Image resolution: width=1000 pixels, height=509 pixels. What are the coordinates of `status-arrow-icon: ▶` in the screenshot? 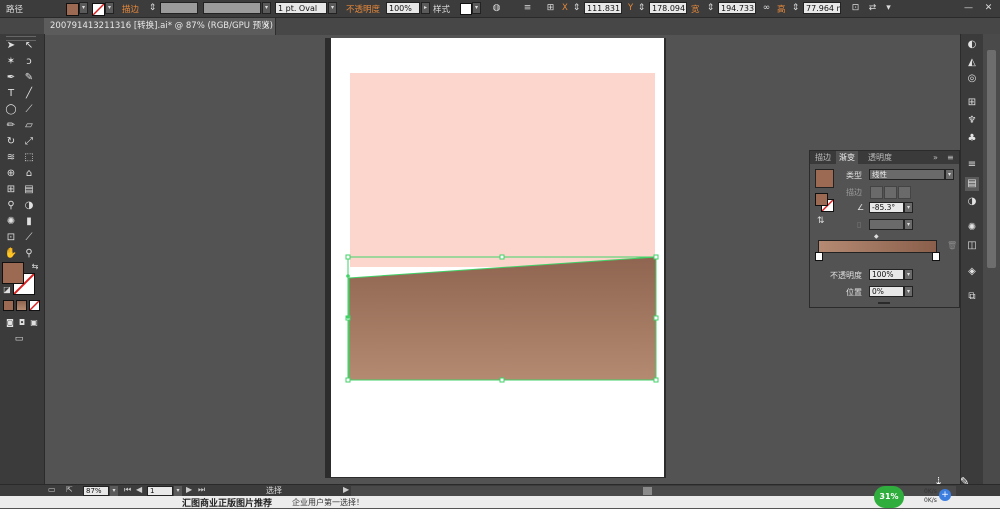 It's located at (346, 489).